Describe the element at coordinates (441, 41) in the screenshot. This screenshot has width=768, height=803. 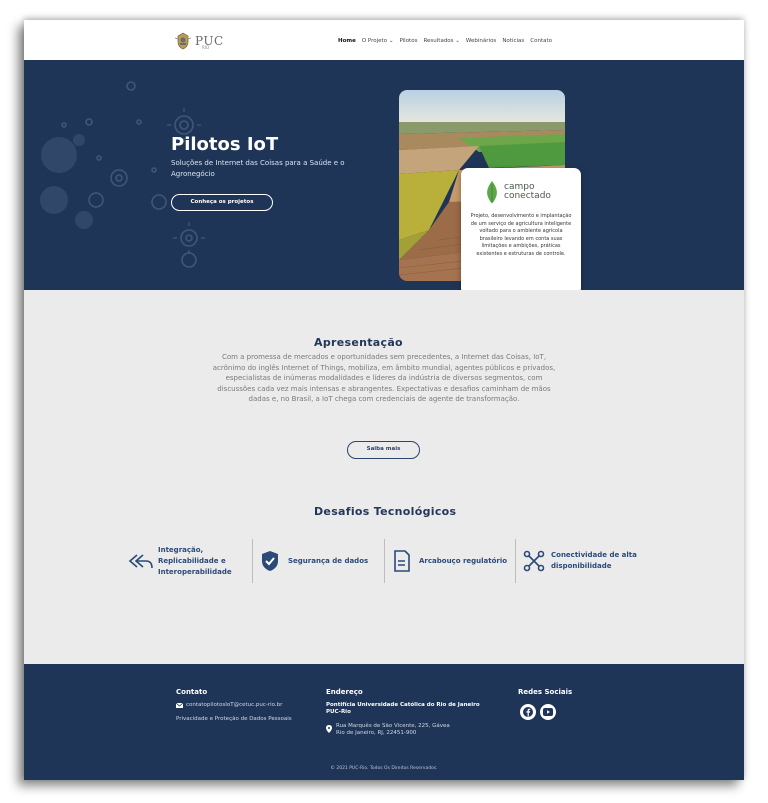
I see `nav-resultados: Resultados ⌄` at that location.